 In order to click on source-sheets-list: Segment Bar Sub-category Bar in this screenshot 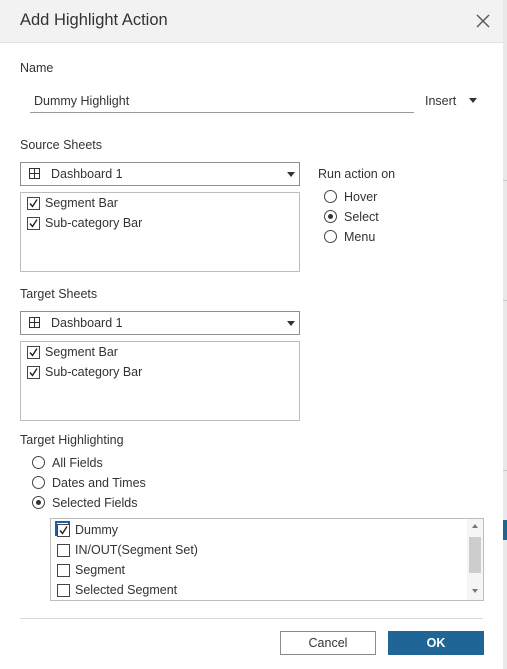, I will do `click(160, 232)`.